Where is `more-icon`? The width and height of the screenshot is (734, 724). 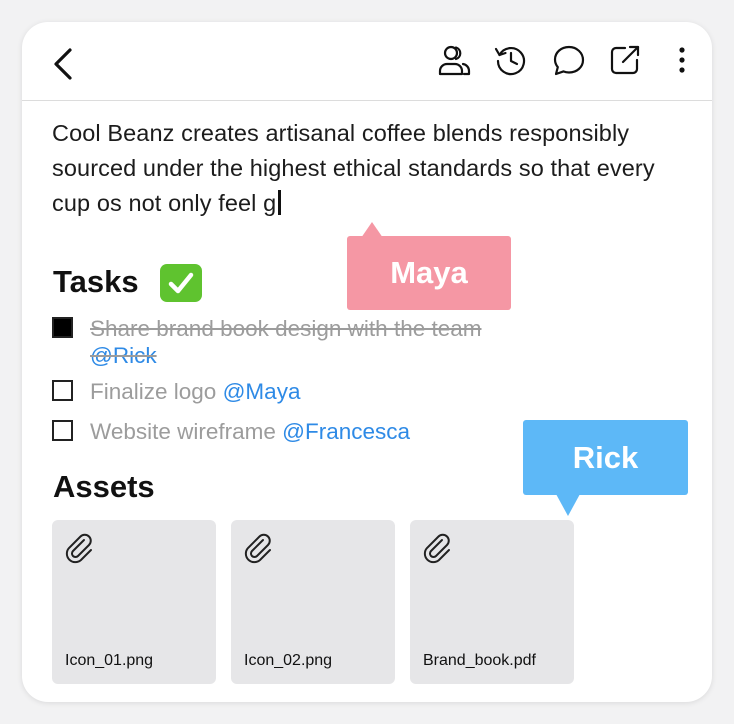 more-icon is located at coordinates (682, 60).